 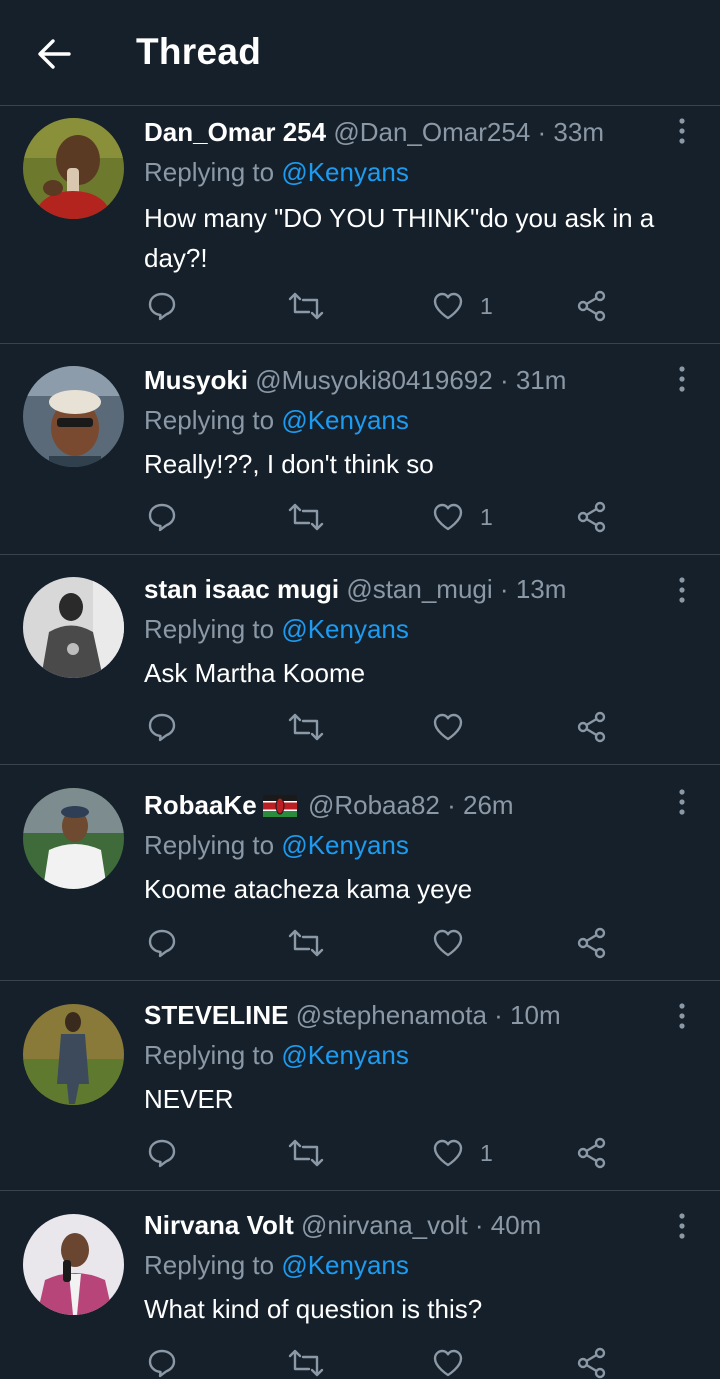 What do you see at coordinates (488, 805) in the screenshot?
I see `timestamp: 26m` at bounding box center [488, 805].